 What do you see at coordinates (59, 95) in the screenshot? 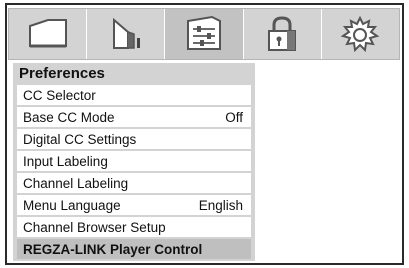
I see `menu-item-label: CC Selector` at bounding box center [59, 95].